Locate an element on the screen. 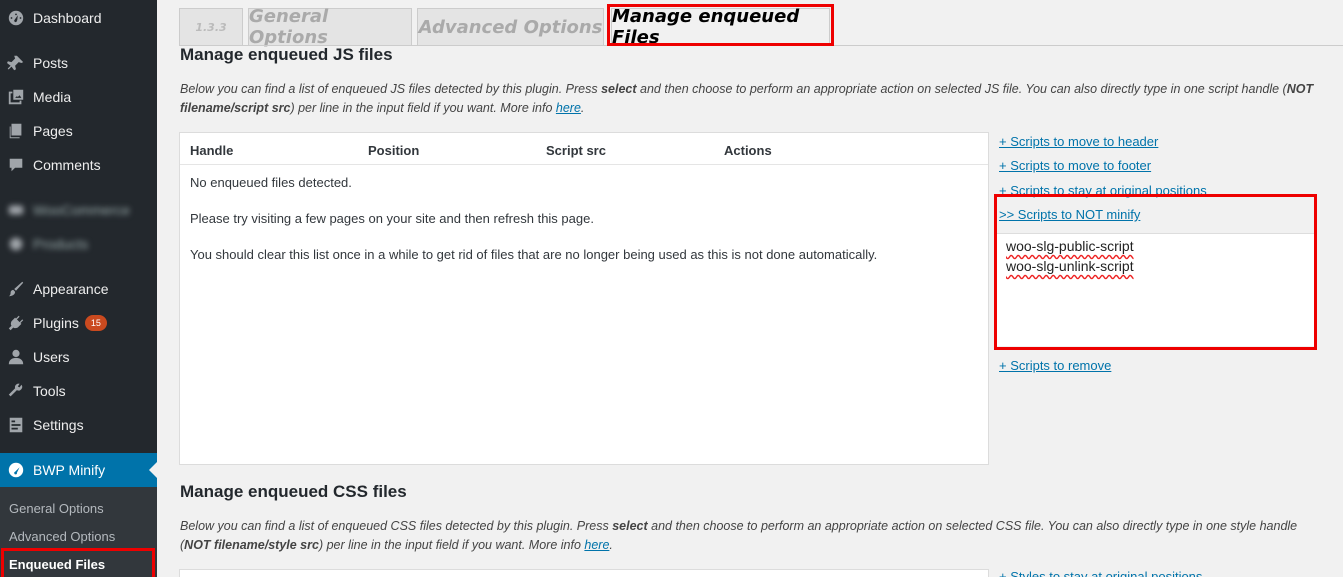  wrench-icon is located at coordinates (16, 391).